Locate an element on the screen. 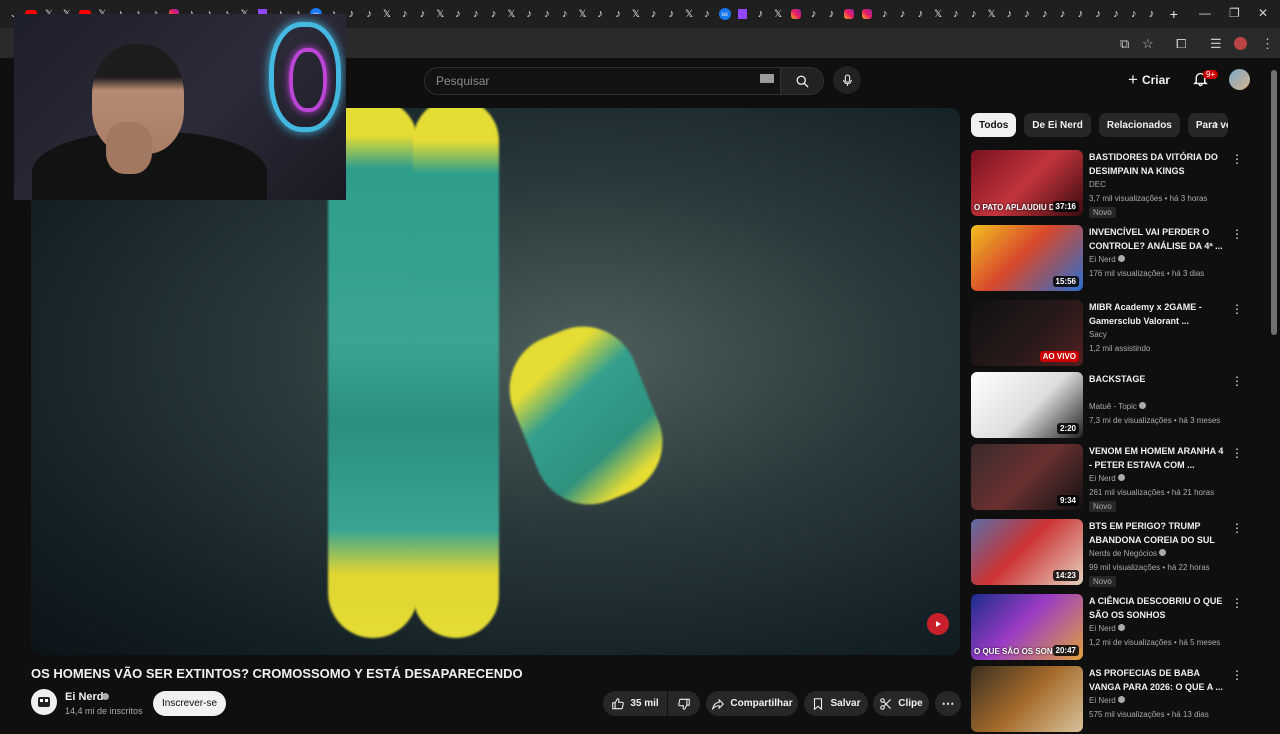 Image resolution: width=1280 pixels, height=734 pixels. voice-search-button is located at coordinates (847, 80).